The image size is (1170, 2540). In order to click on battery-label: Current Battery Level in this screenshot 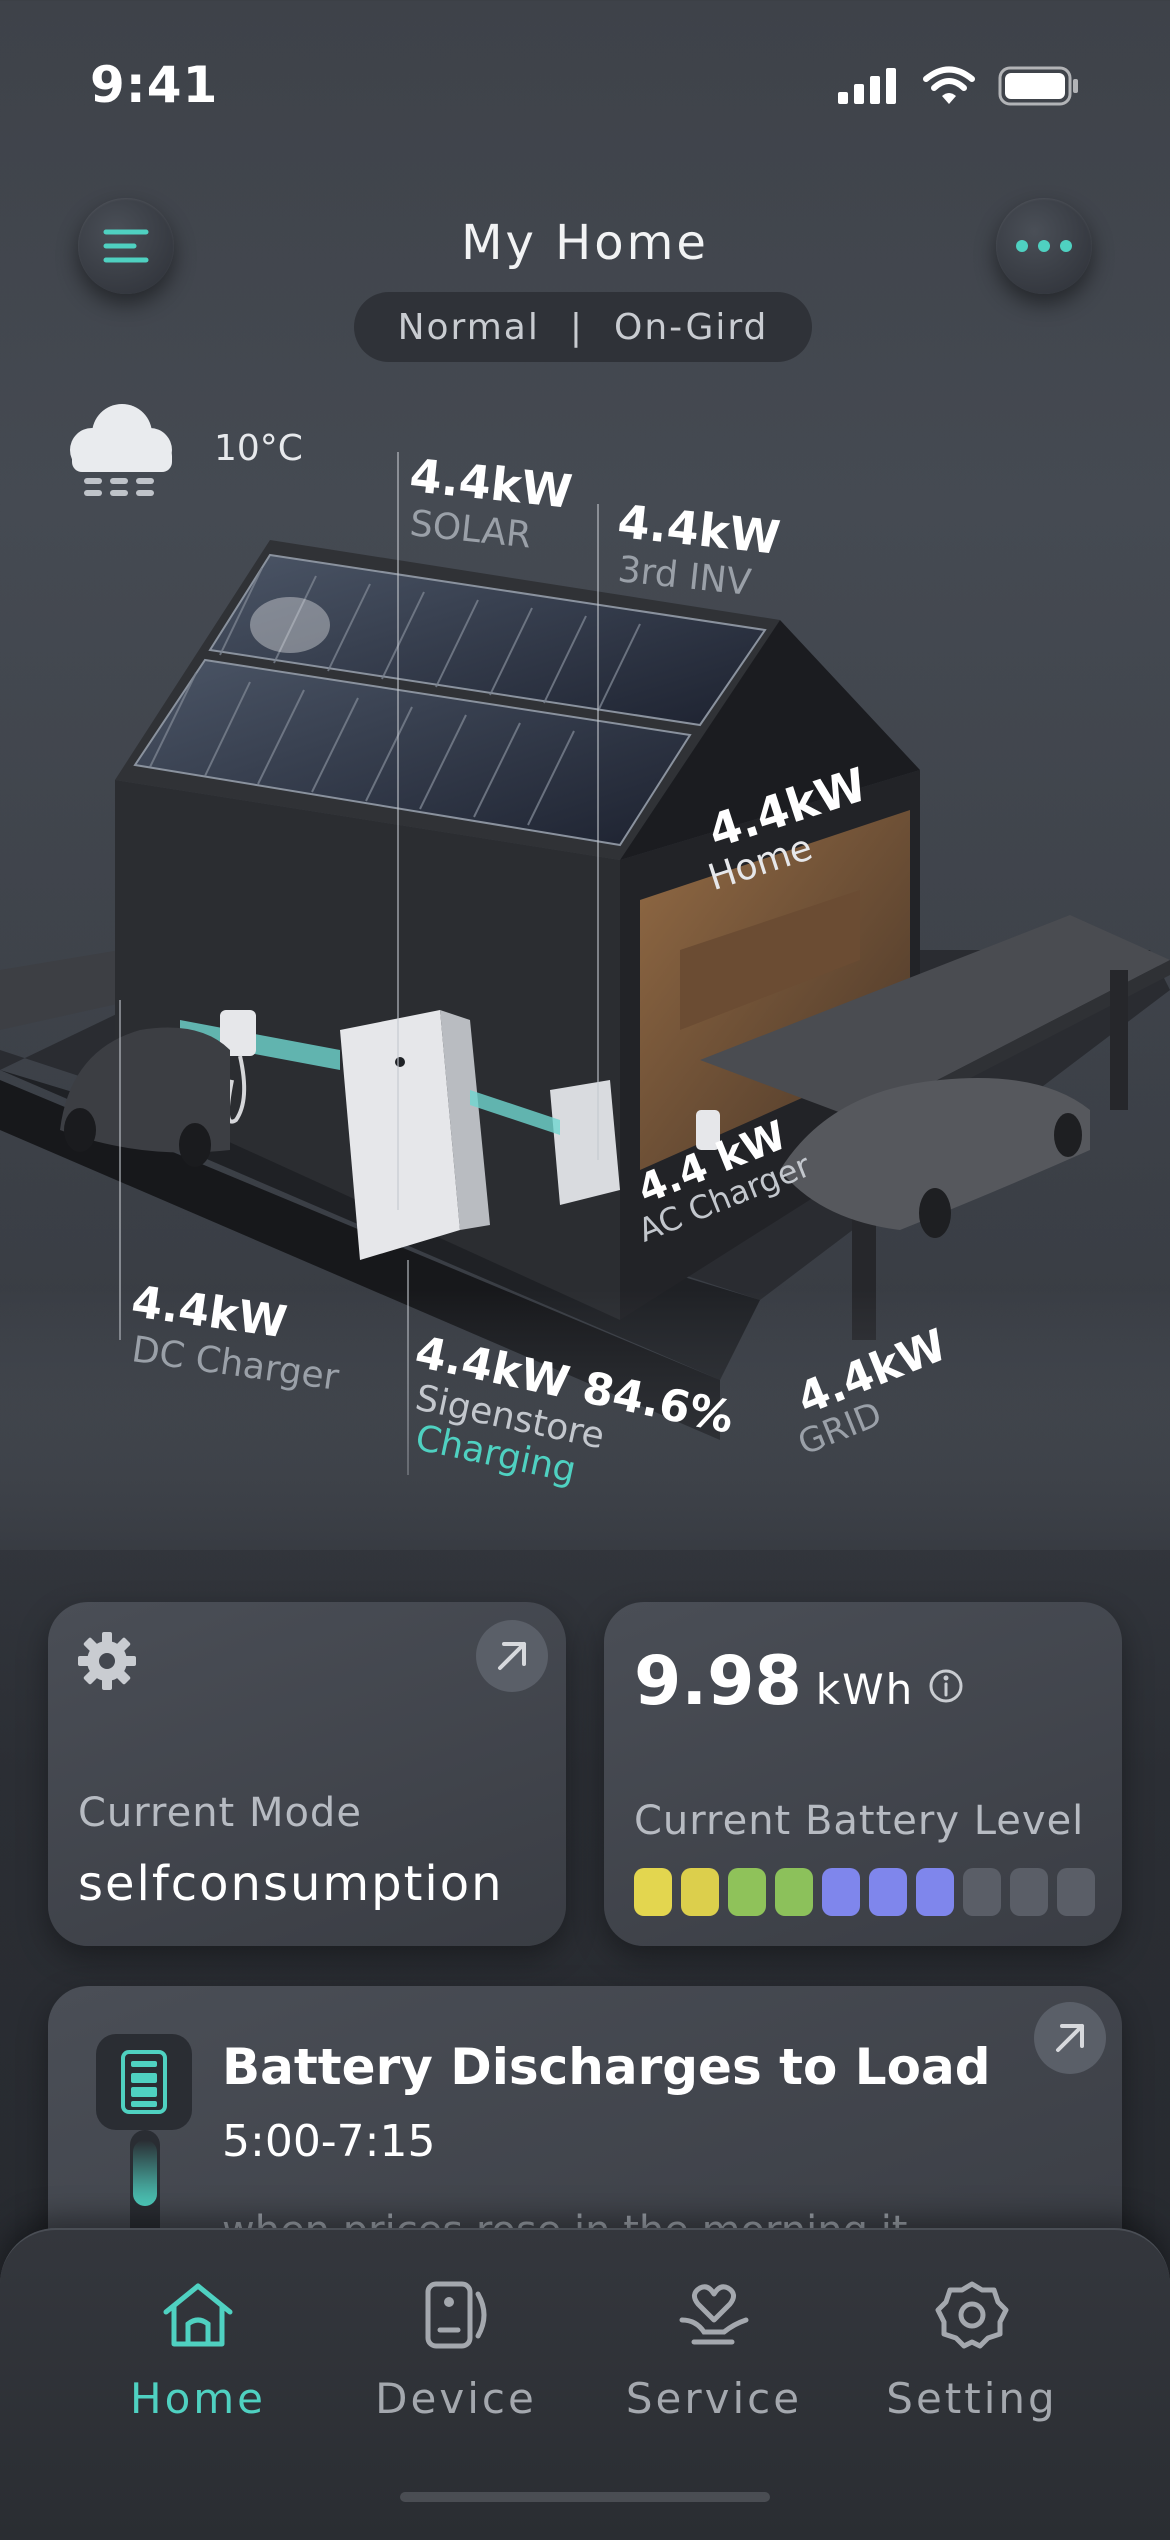, I will do `click(859, 1821)`.